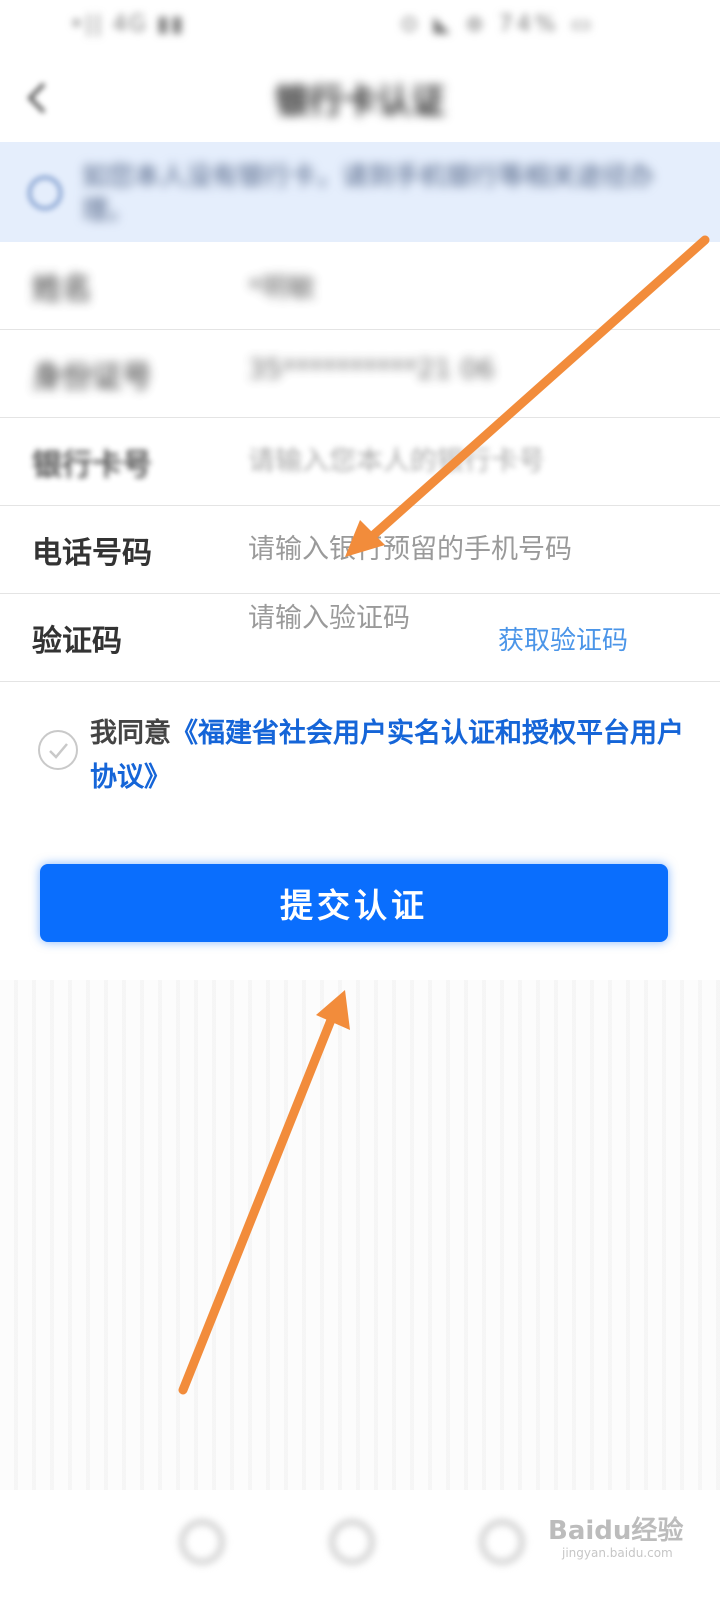 This screenshot has width=720, height=1600. I want to click on phone-input, so click(448, 549).